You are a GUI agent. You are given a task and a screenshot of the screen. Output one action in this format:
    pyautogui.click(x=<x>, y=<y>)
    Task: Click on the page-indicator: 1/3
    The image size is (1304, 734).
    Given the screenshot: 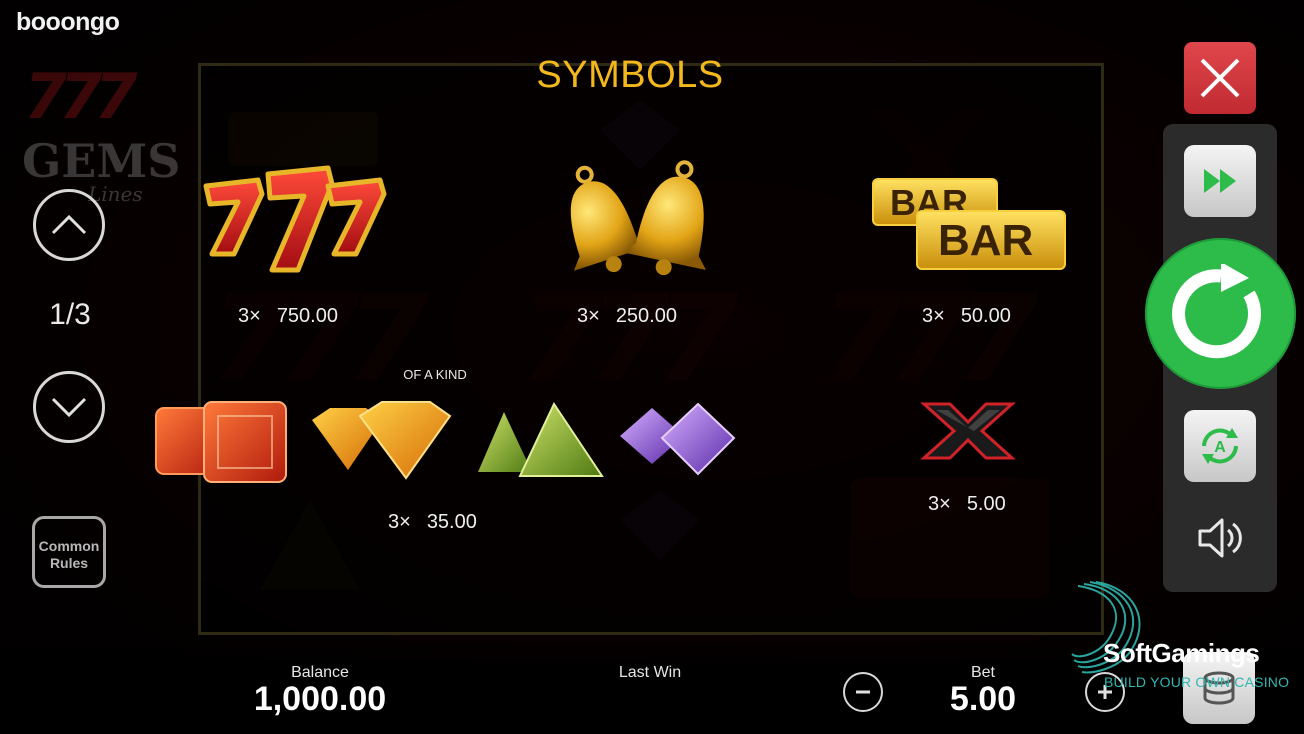 What is the action you would take?
    pyautogui.click(x=70, y=314)
    